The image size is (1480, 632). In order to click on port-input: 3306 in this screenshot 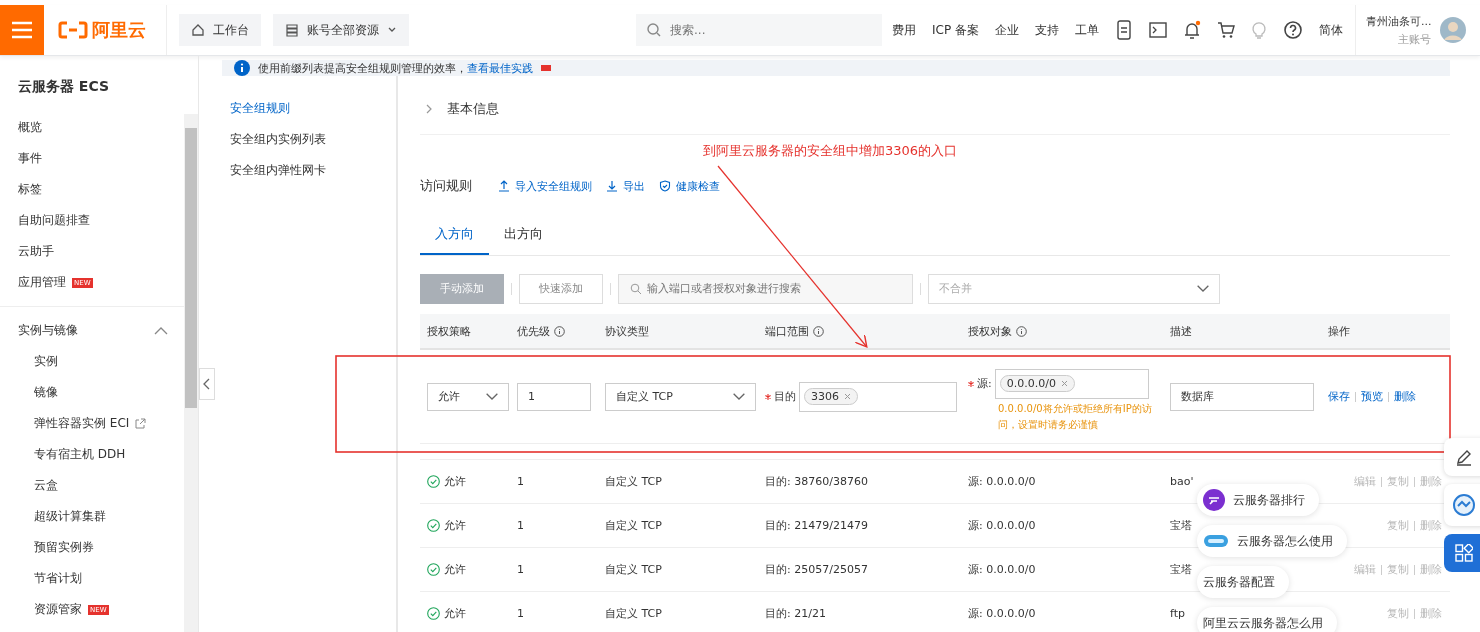, I will do `click(878, 396)`.